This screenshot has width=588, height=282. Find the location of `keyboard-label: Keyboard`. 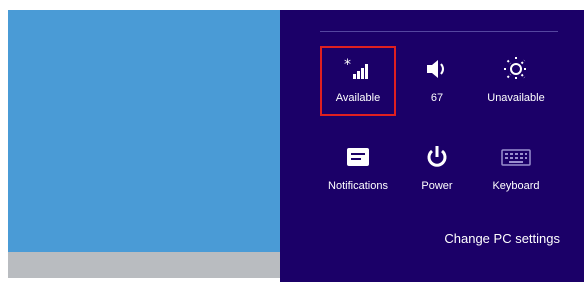

keyboard-label: Keyboard is located at coordinates (516, 186).